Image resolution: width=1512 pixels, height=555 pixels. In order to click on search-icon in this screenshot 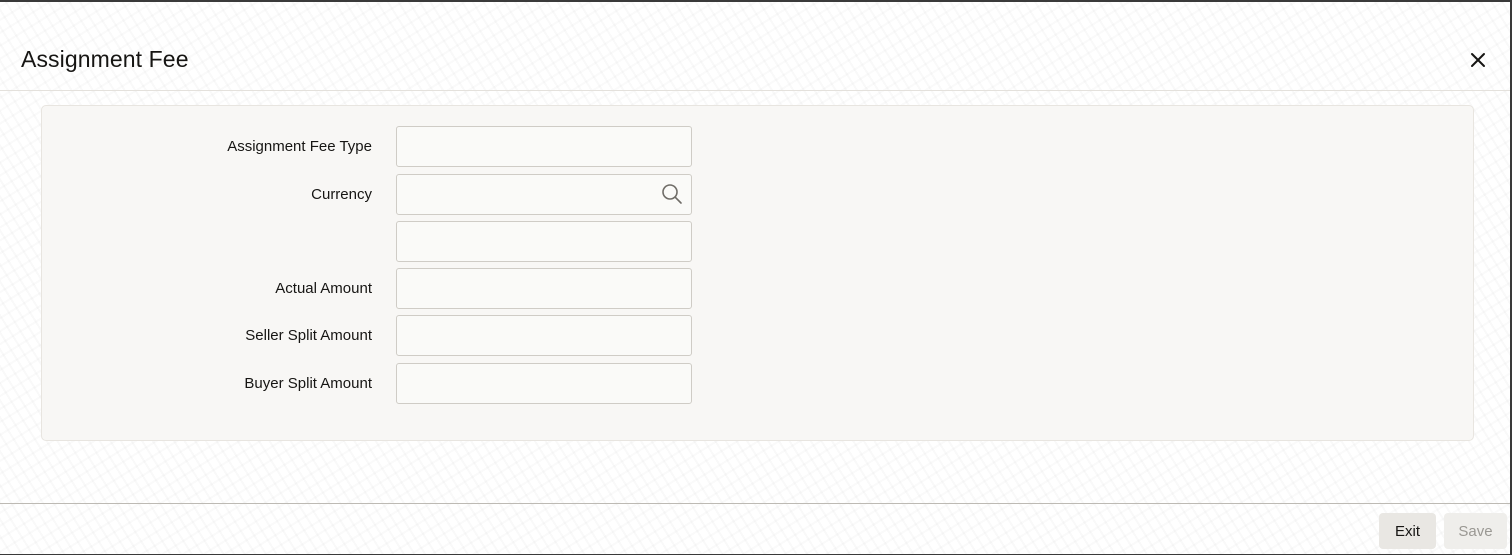, I will do `click(672, 194)`.